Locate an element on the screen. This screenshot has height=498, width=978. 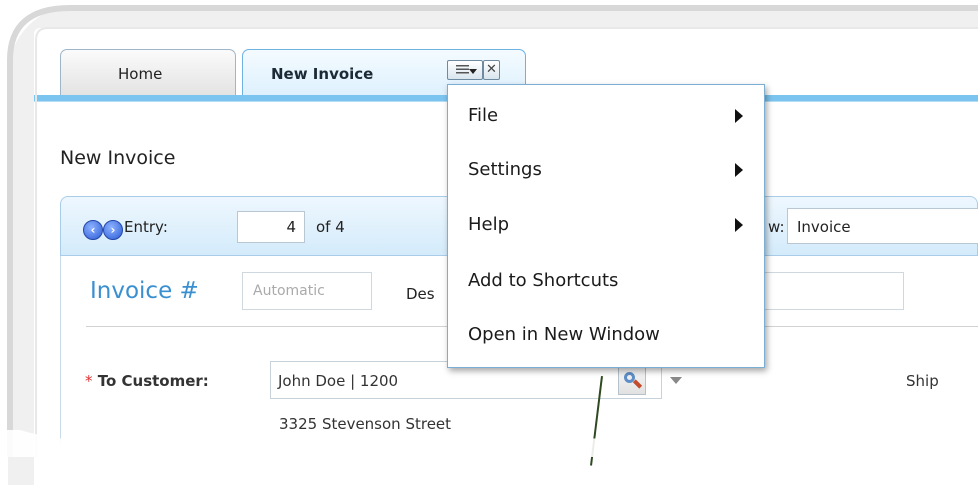
entry-input: 4 is located at coordinates (271, 227).